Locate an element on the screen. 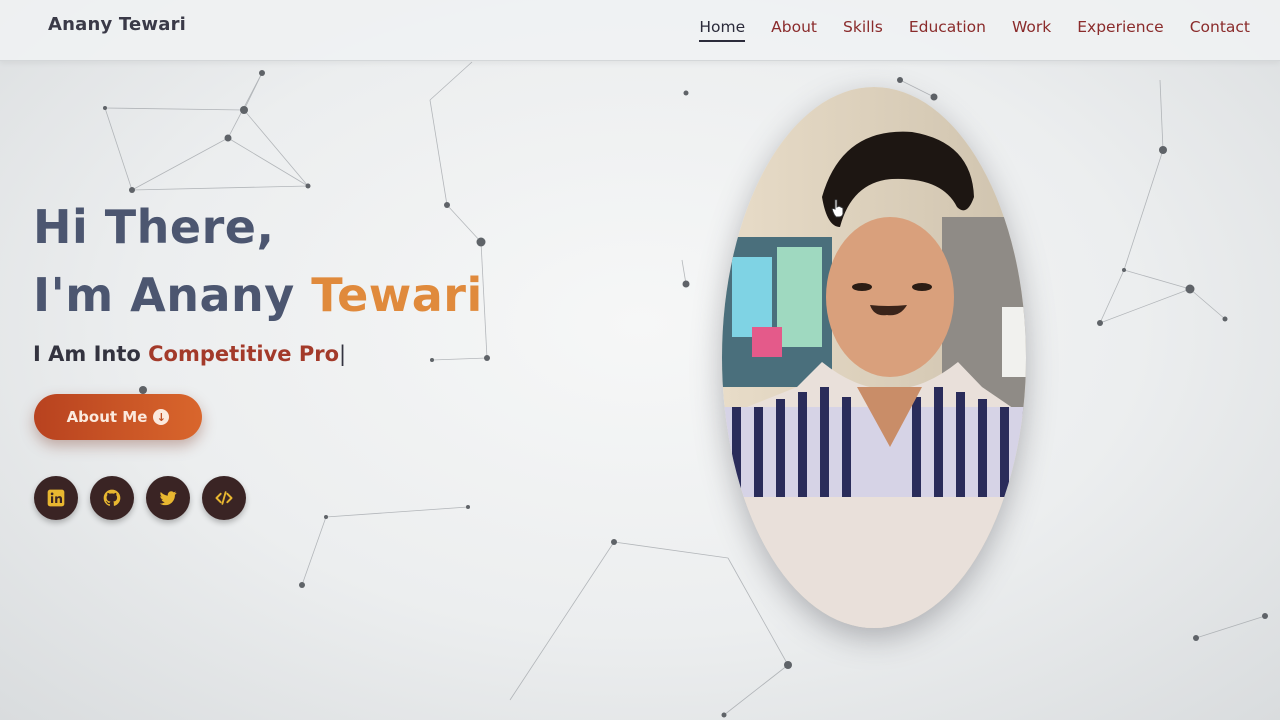 This screenshot has width=1280, height=720. nav-link-about: About is located at coordinates (794, 30).